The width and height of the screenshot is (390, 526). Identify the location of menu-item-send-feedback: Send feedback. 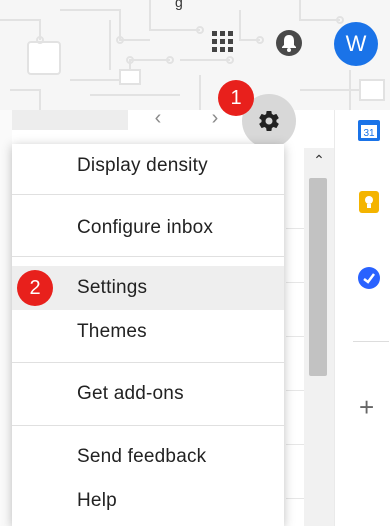
(148, 457).